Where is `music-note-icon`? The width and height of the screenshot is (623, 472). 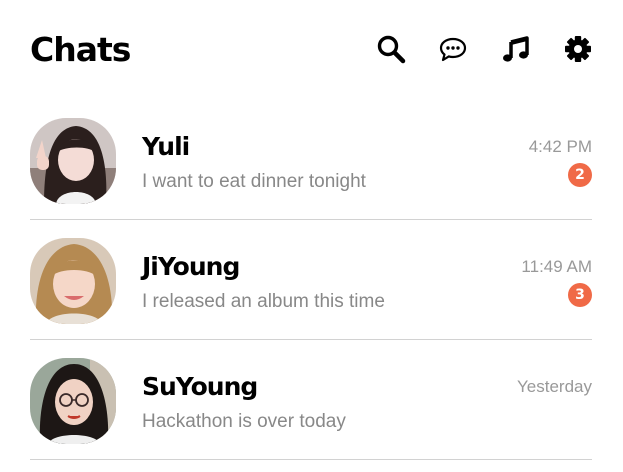 music-note-icon is located at coordinates (516, 49).